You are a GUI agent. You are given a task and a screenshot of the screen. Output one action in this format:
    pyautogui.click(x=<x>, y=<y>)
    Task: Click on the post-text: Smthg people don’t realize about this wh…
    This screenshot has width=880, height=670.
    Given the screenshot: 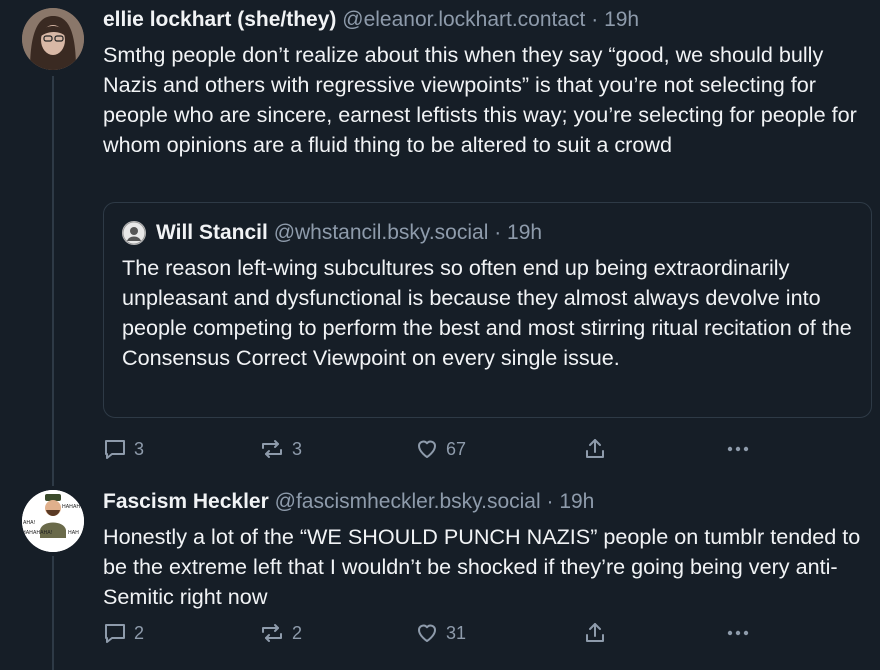 What is the action you would take?
    pyautogui.click(x=480, y=99)
    